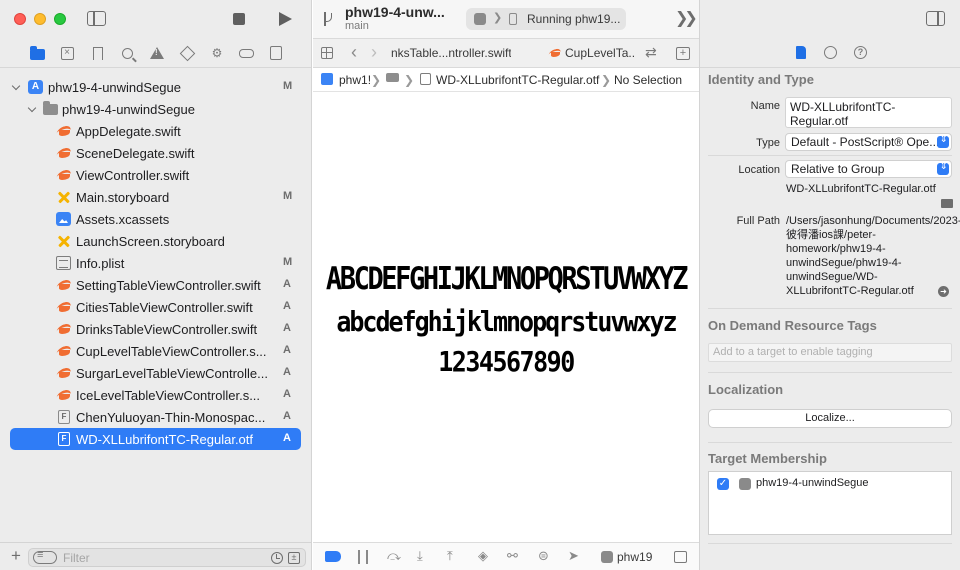  I want to click on step-into-icon: ⤓, so click(420, 555).